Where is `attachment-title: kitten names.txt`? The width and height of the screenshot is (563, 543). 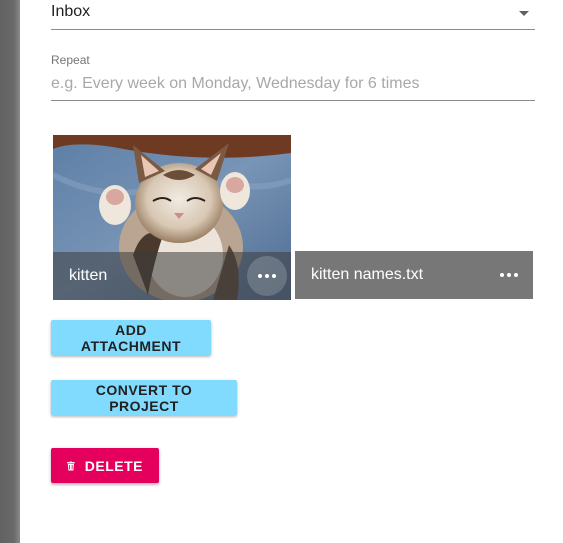
attachment-title: kitten names.txt is located at coordinates (367, 274).